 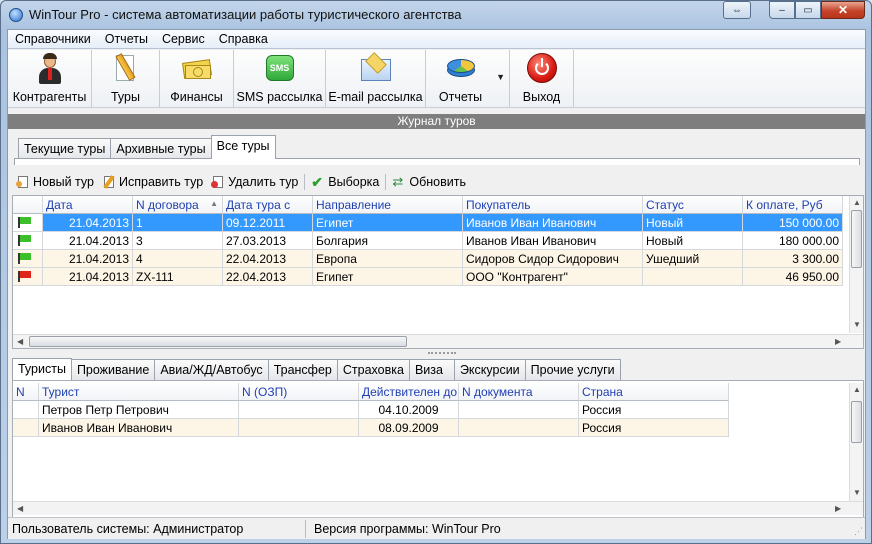 I want to click on cell-status: Новый, so click(x=693, y=223).